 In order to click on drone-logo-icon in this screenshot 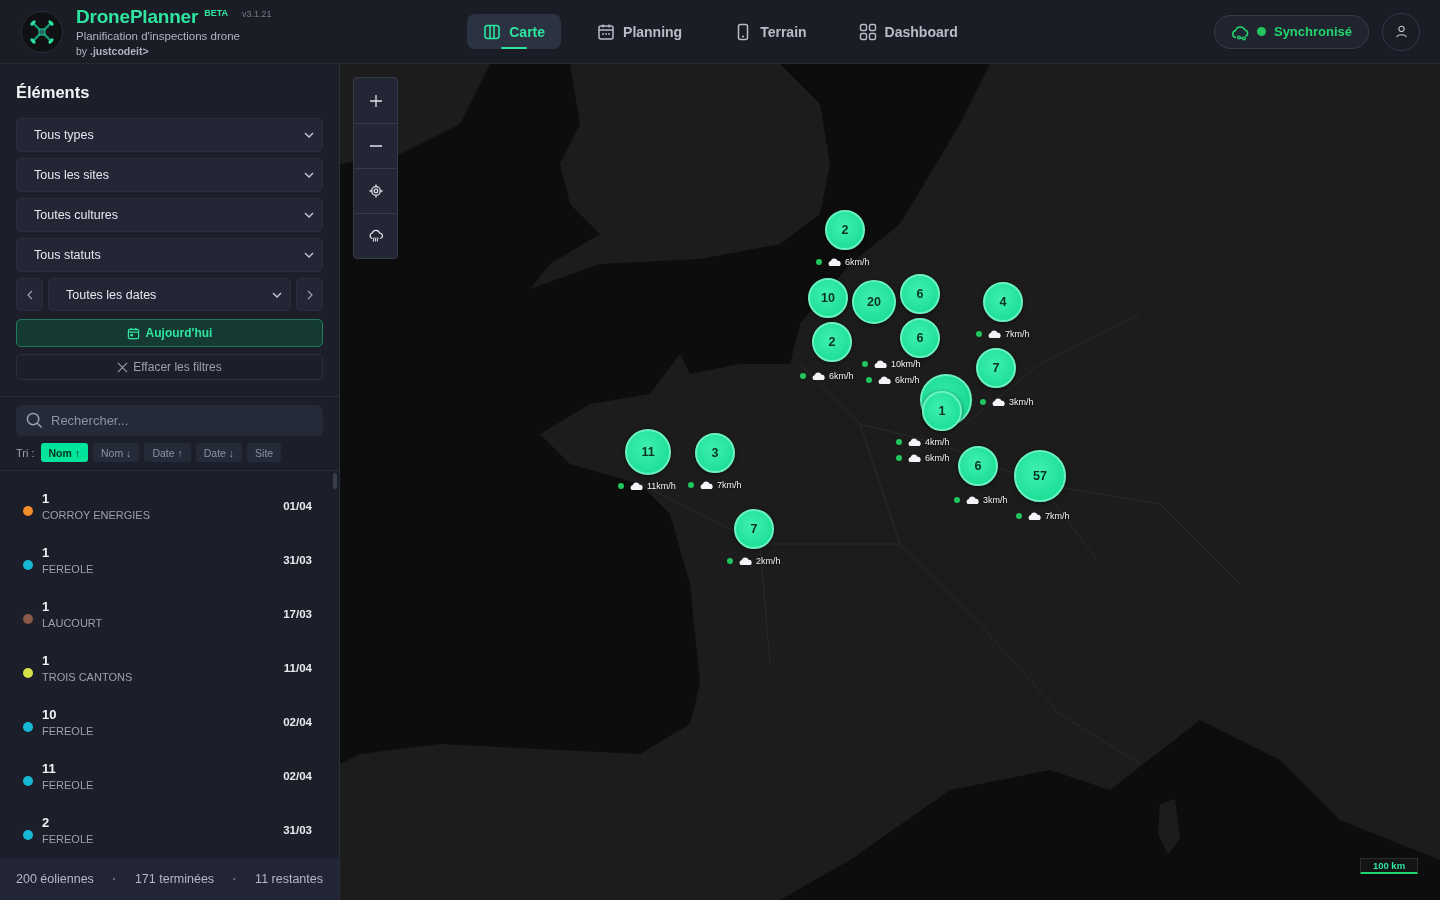, I will do `click(42, 31)`.